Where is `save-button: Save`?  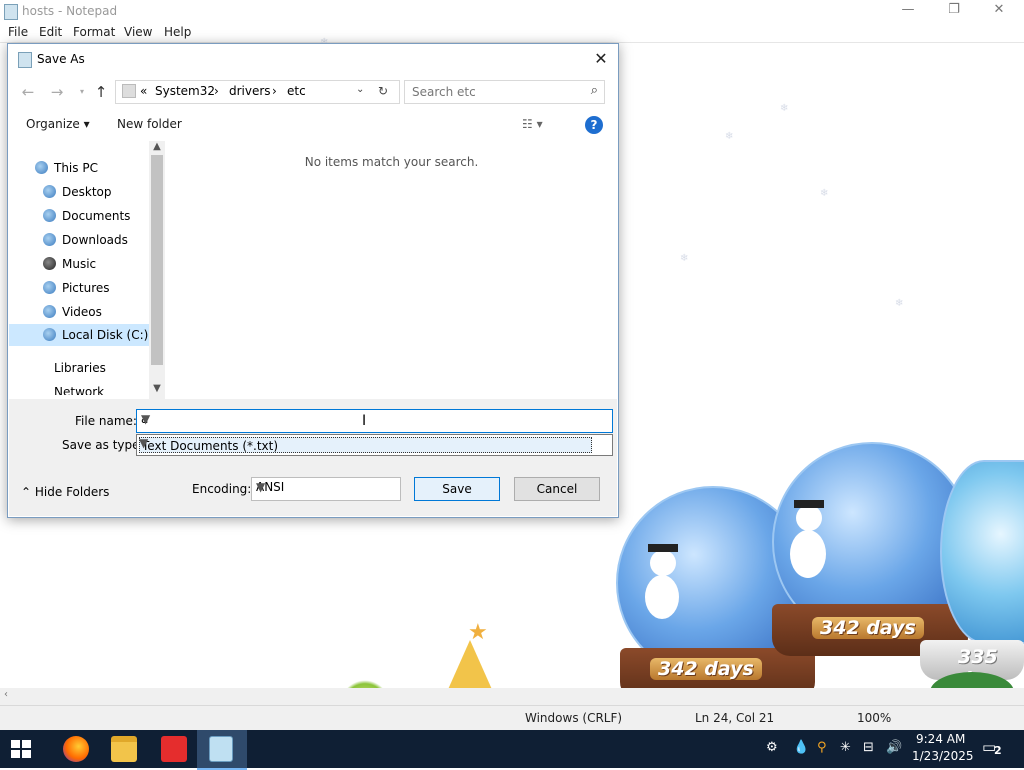
save-button: Save is located at coordinates (457, 489).